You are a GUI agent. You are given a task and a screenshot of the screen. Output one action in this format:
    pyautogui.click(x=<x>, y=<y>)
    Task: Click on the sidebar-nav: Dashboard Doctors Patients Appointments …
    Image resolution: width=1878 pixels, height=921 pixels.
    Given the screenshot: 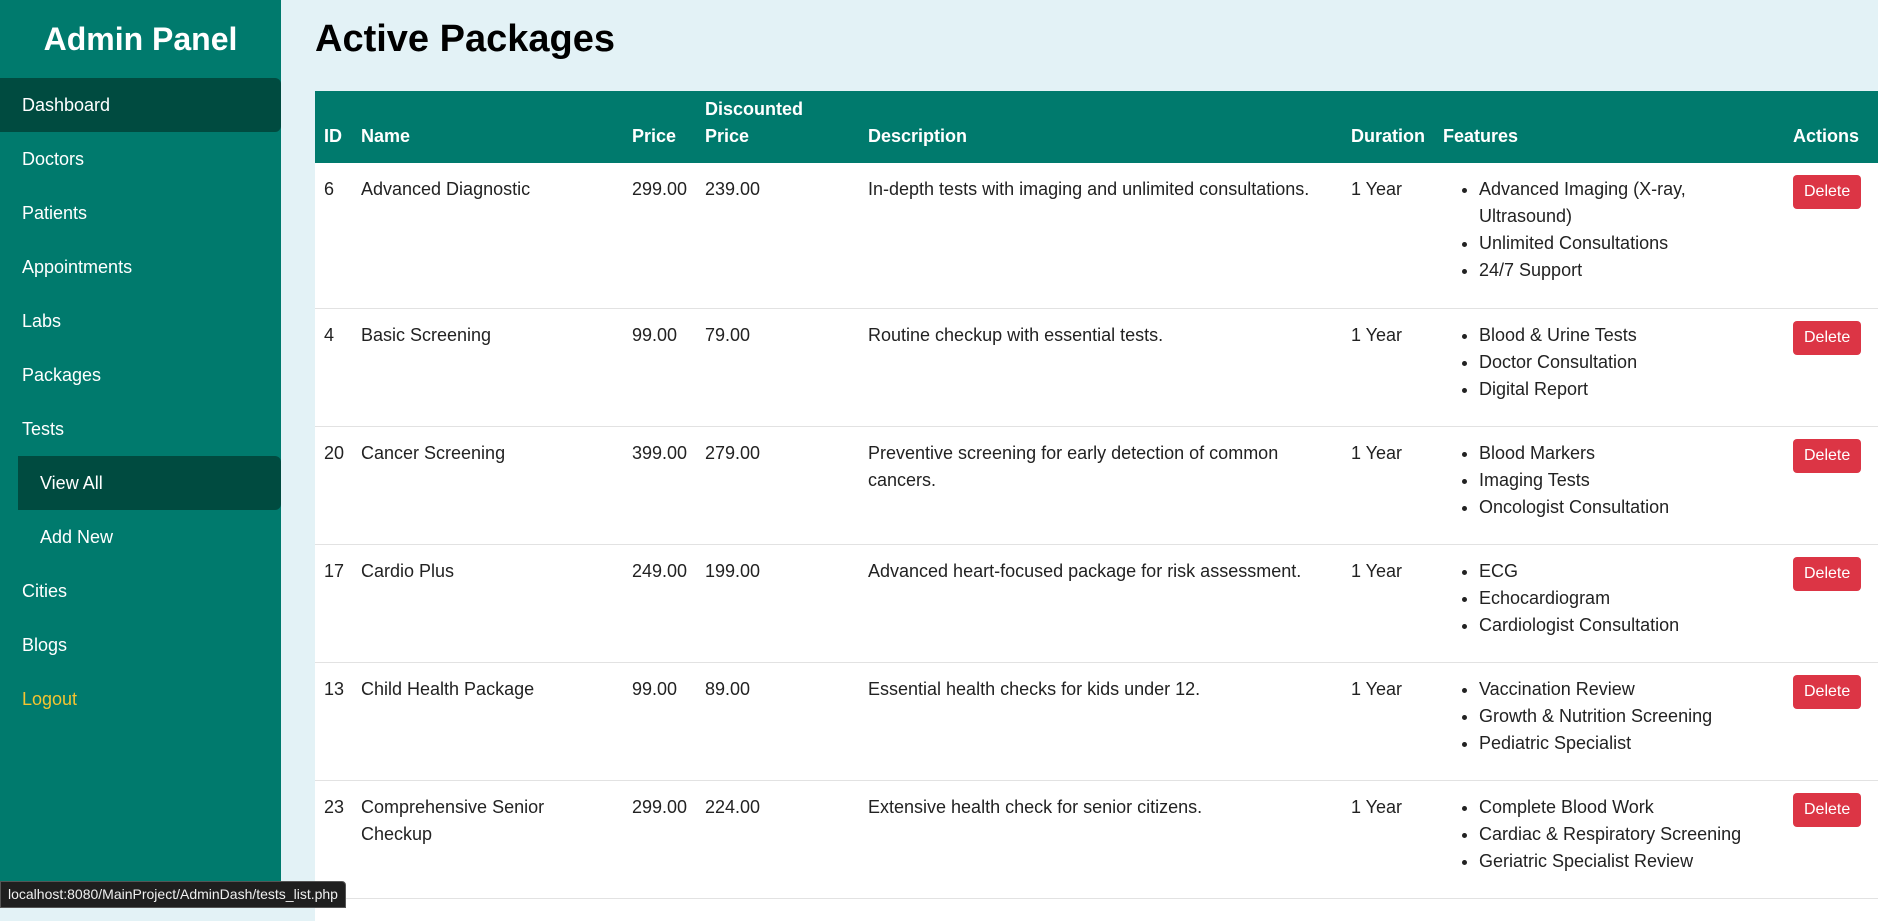 What is the action you would take?
    pyautogui.click(x=140, y=402)
    